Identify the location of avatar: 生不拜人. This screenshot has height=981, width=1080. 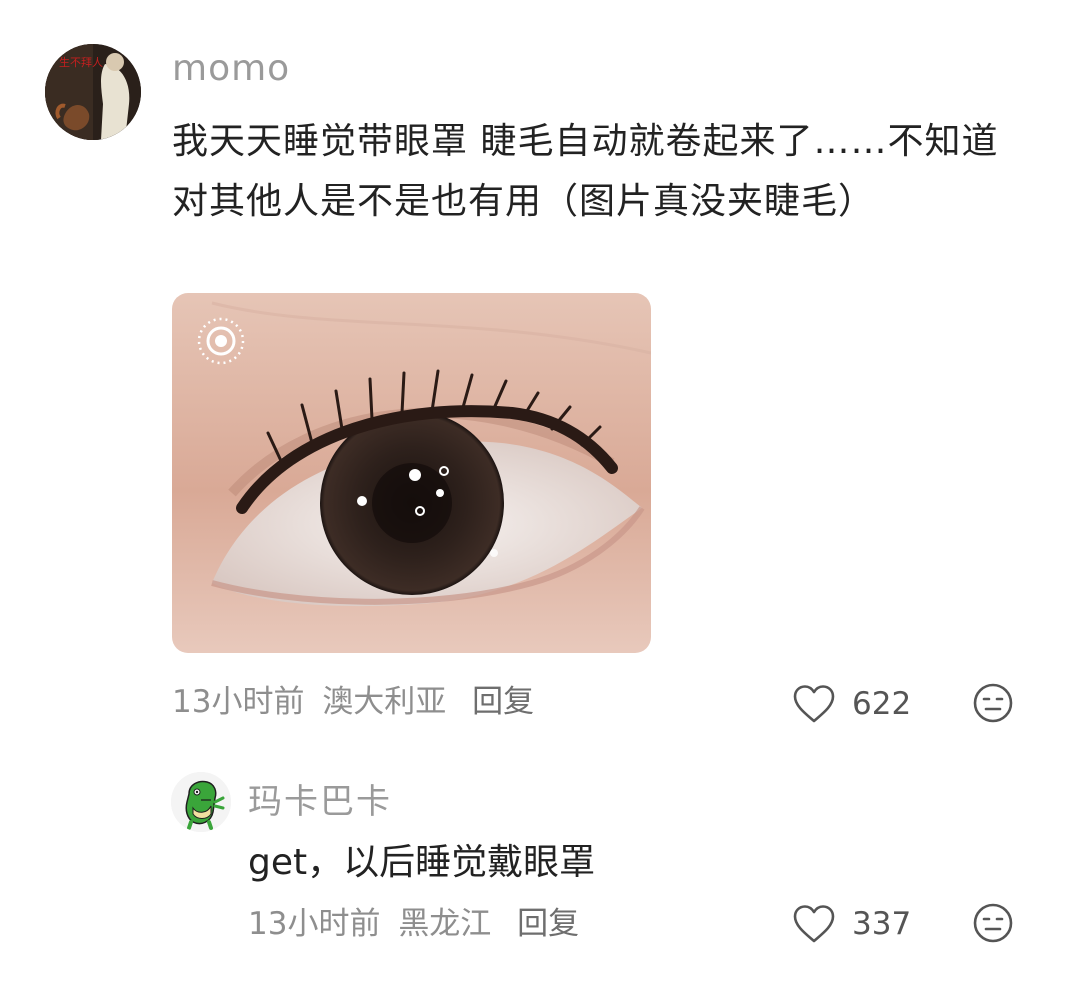
(93, 92).